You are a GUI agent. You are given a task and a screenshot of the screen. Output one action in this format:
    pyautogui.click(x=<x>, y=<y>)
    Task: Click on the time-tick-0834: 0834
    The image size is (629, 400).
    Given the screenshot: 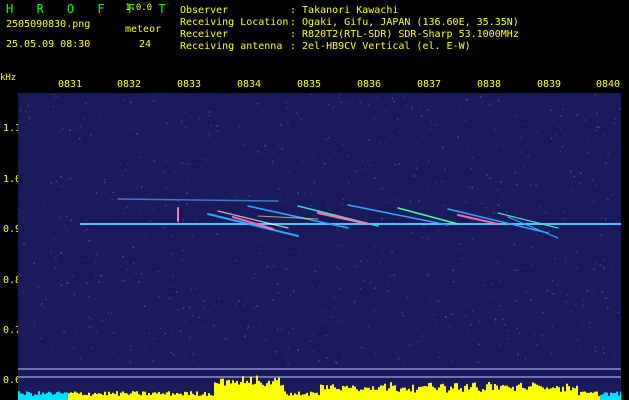 What is the action you would take?
    pyautogui.click(x=249, y=84)
    